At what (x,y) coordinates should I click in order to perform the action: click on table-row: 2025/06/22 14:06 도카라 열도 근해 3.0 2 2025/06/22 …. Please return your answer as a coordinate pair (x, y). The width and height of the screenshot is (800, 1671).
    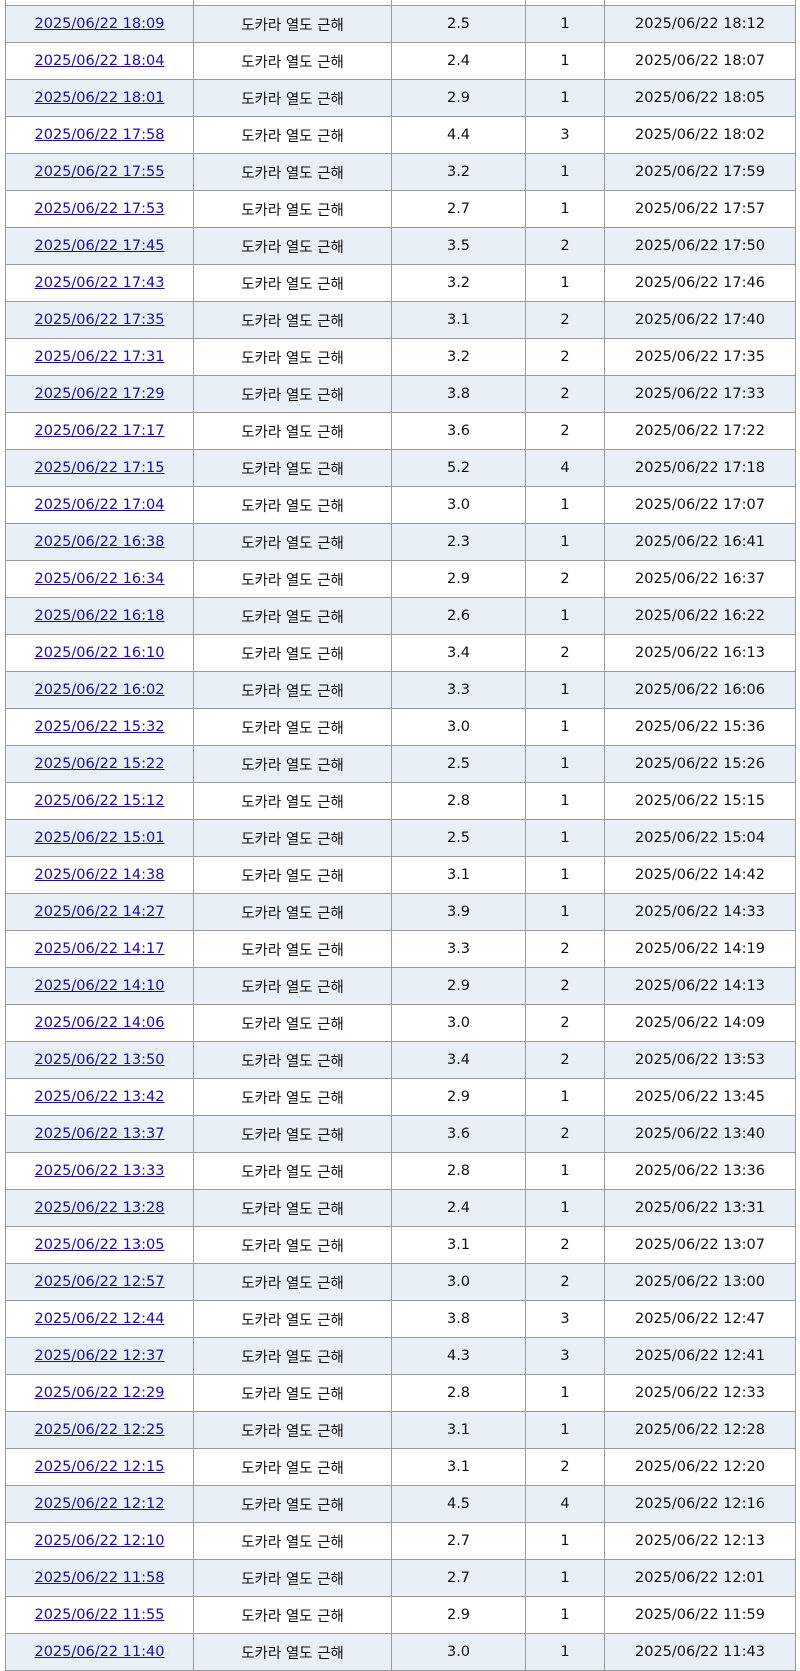
    Looking at the image, I should click on (400, 1023).